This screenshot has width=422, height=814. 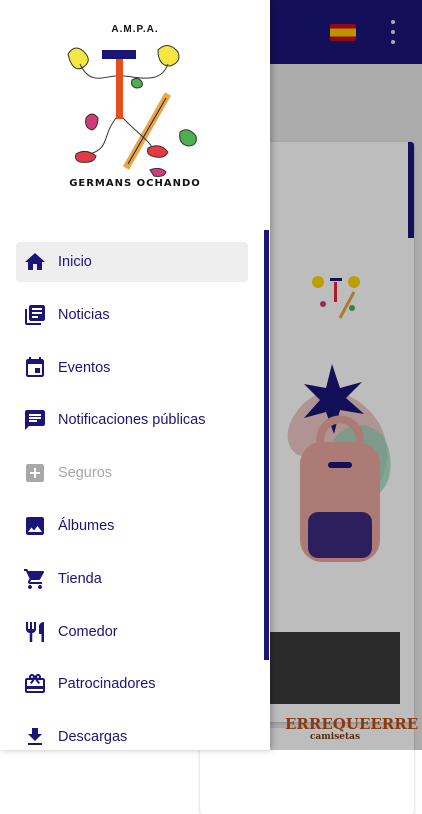 What do you see at coordinates (84, 314) in the screenshot?
I see `nav-item-label: Noticias` at bounding box center [84, 314].